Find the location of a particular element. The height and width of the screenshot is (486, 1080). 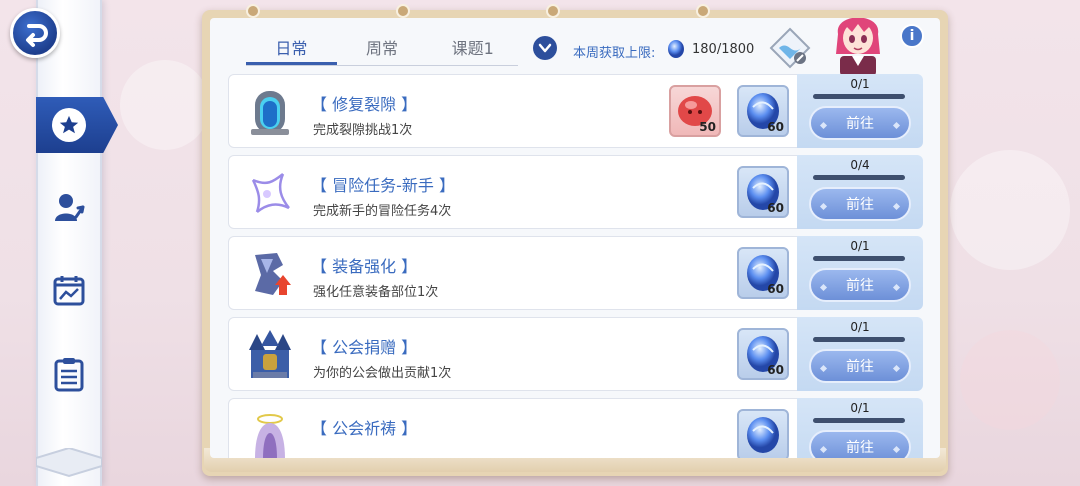

sidebar-bottom-notch is located at coordinates (69, 463).